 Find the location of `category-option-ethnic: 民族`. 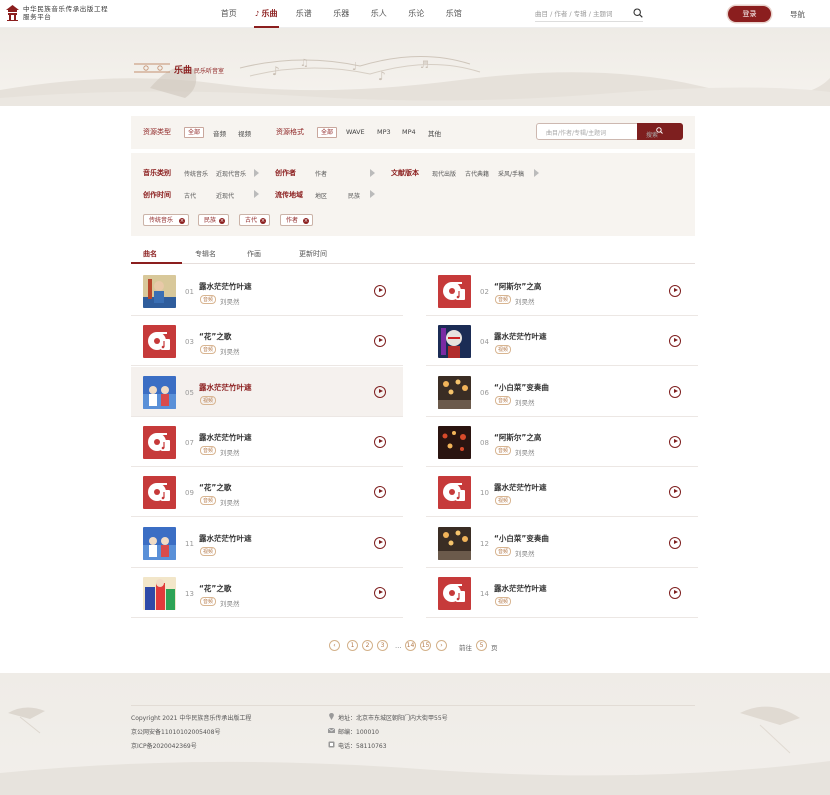

category-option-ethnic: 民族 is located at coordinates (354, 195).